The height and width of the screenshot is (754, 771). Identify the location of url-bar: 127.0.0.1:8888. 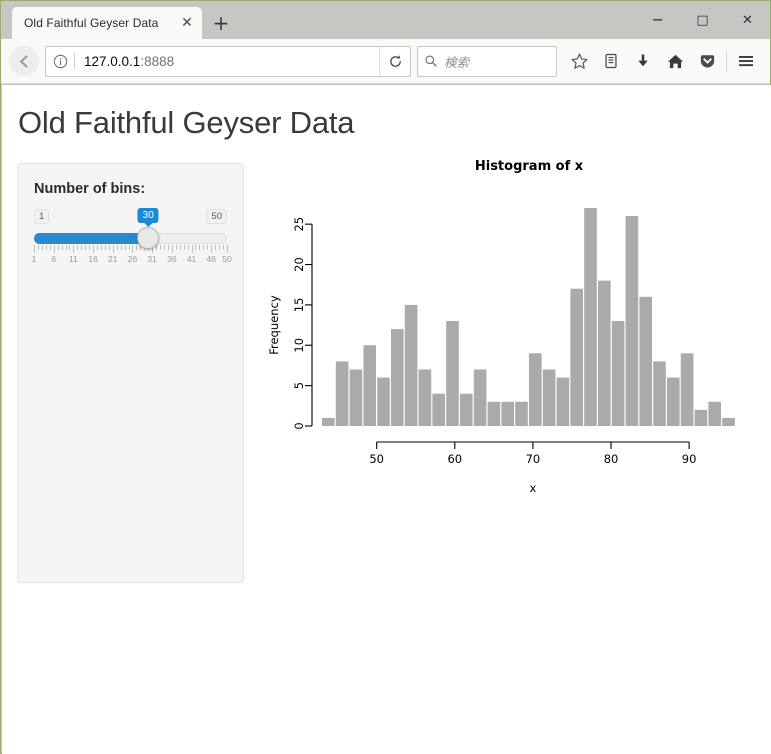
(228, 61).